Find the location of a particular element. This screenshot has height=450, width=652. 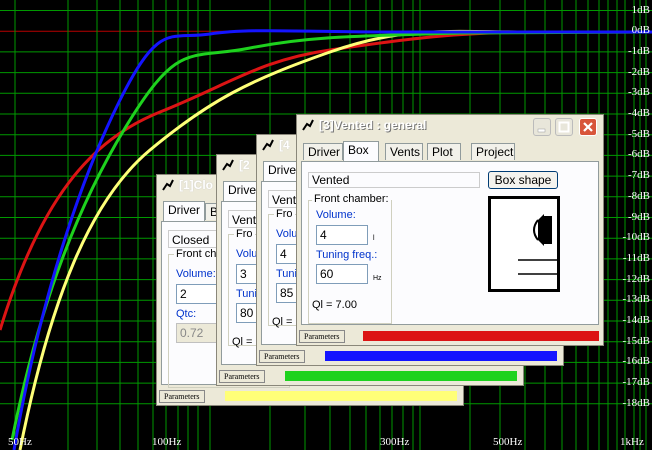

y-axis-label: -6dB is located at coordinates (639, 154).